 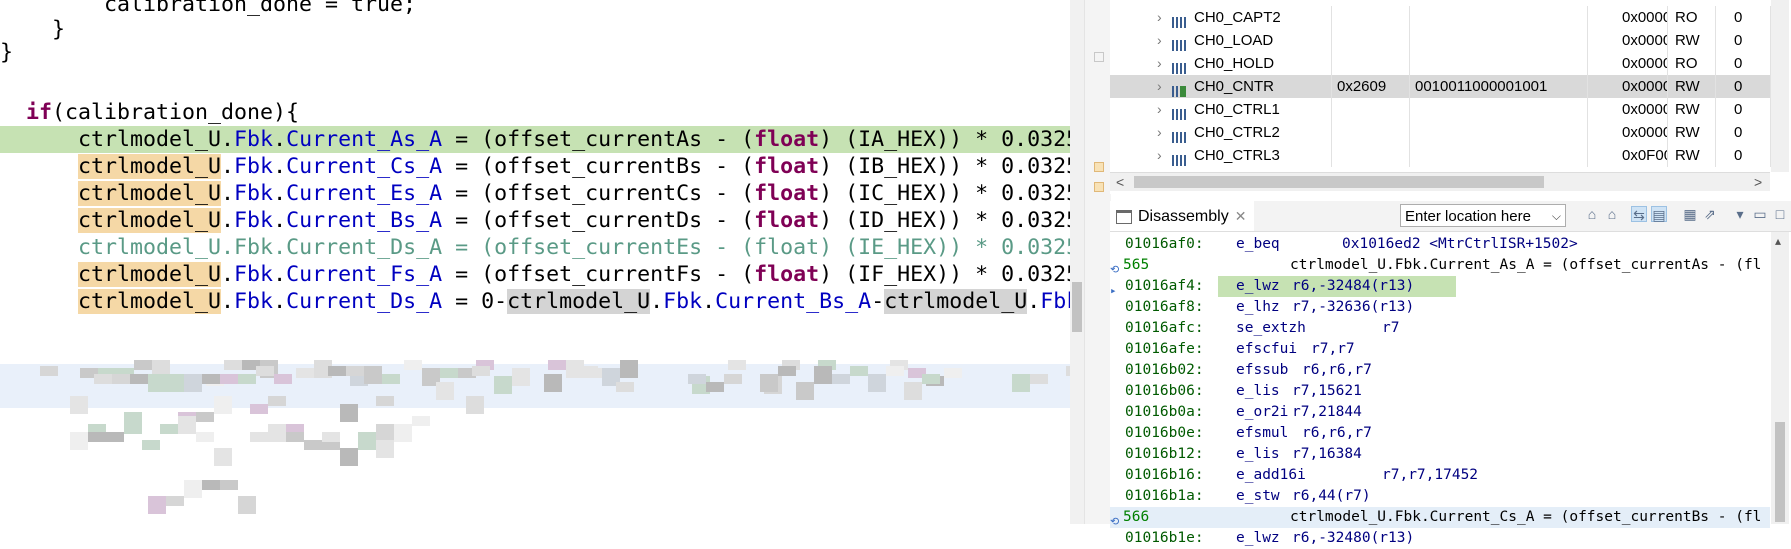 I want to click on register-row: › CH0_LOAD 0x0000 RW 0, so click(x=1440, y=40).